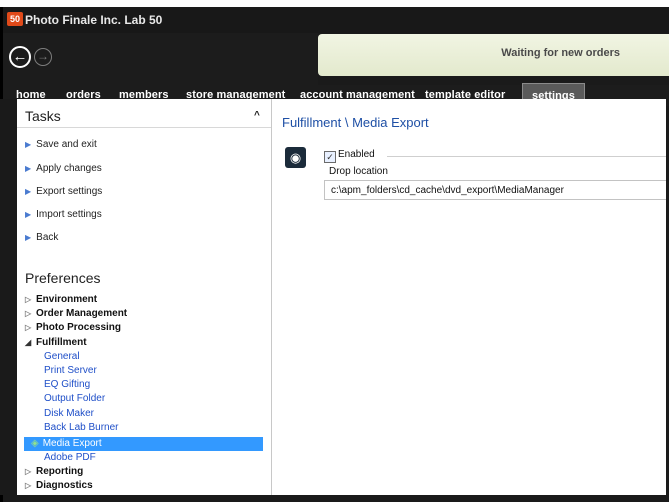 The height and width of the screenshot is (502, 669). I want to click on tree-item-general: General, so click(62, 356).